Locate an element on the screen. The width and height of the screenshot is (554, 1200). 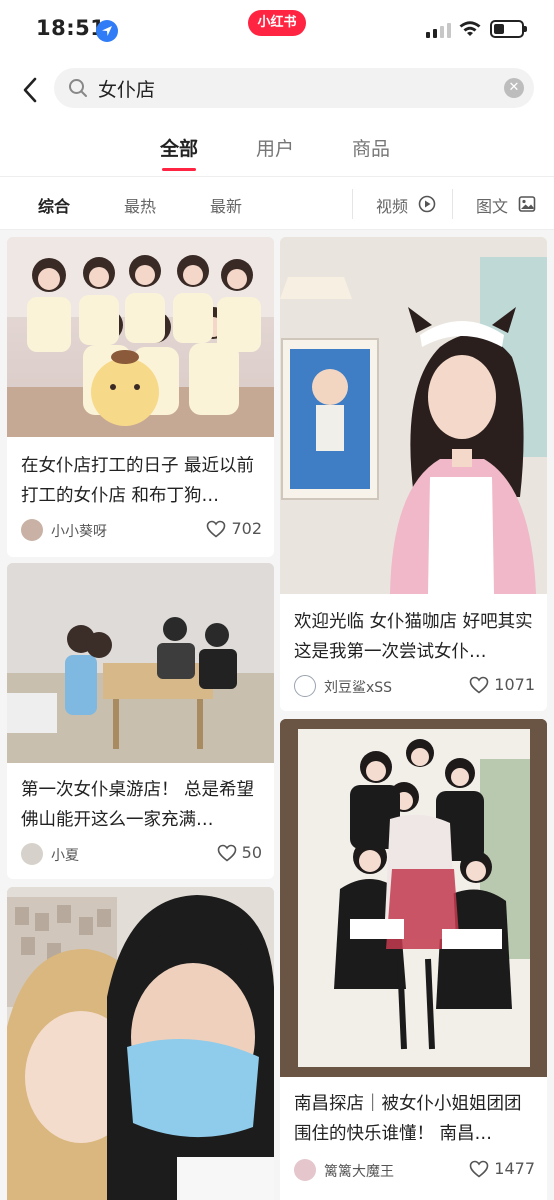
status-bar: 18:51 小红书 is located at coordinates (277, 30).